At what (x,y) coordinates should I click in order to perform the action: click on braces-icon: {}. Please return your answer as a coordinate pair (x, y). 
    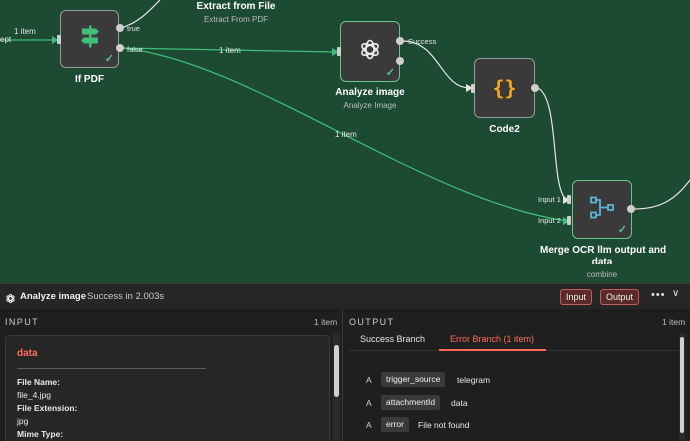
    Looking at the image, I should click on (504, 88).